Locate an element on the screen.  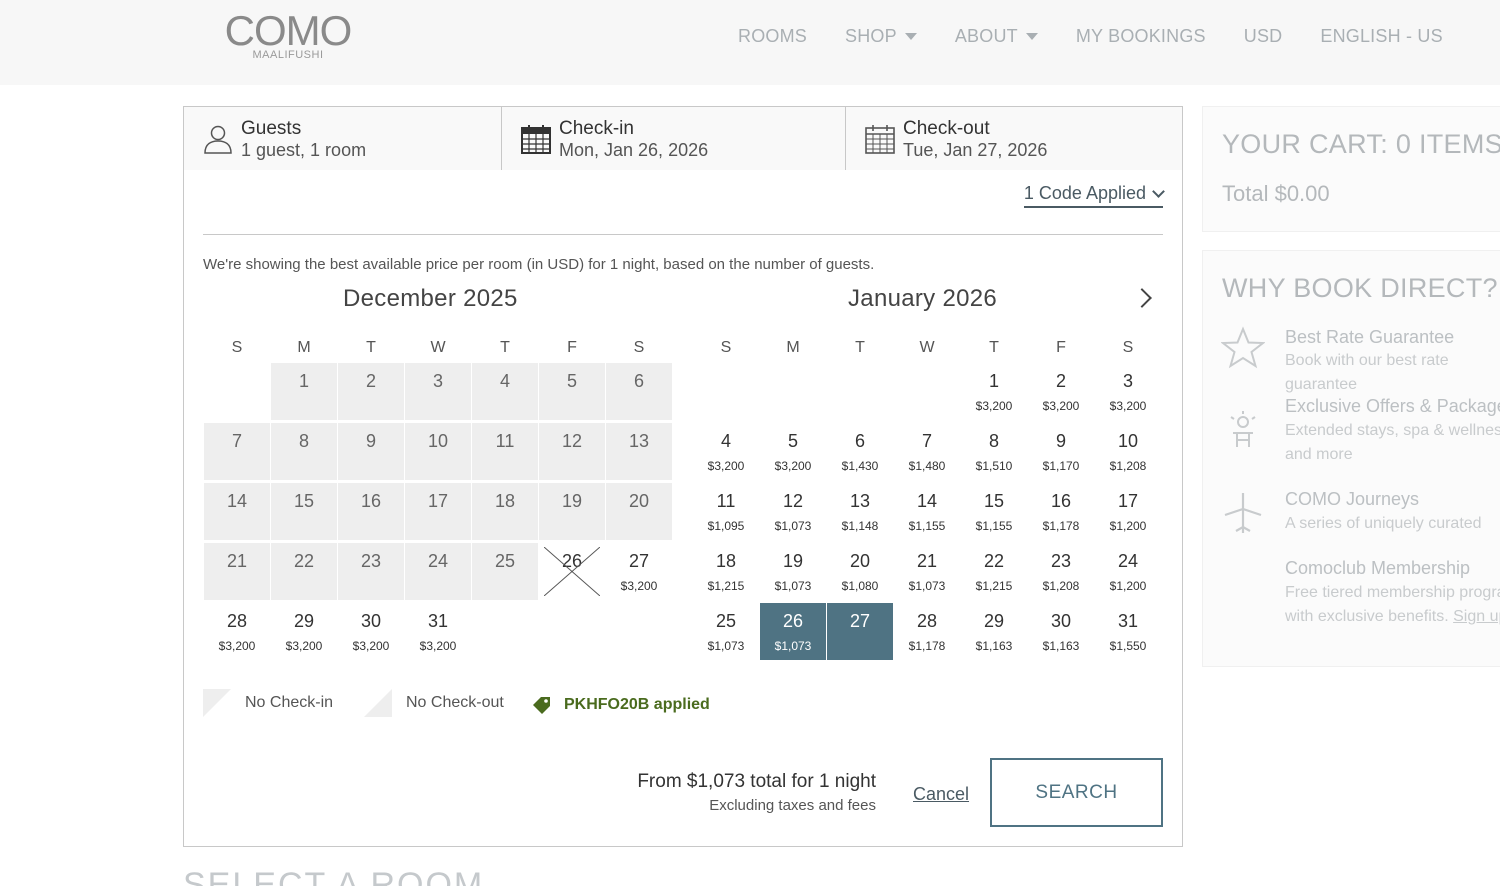
day-number: 22 is located at coordinates (994, 561).